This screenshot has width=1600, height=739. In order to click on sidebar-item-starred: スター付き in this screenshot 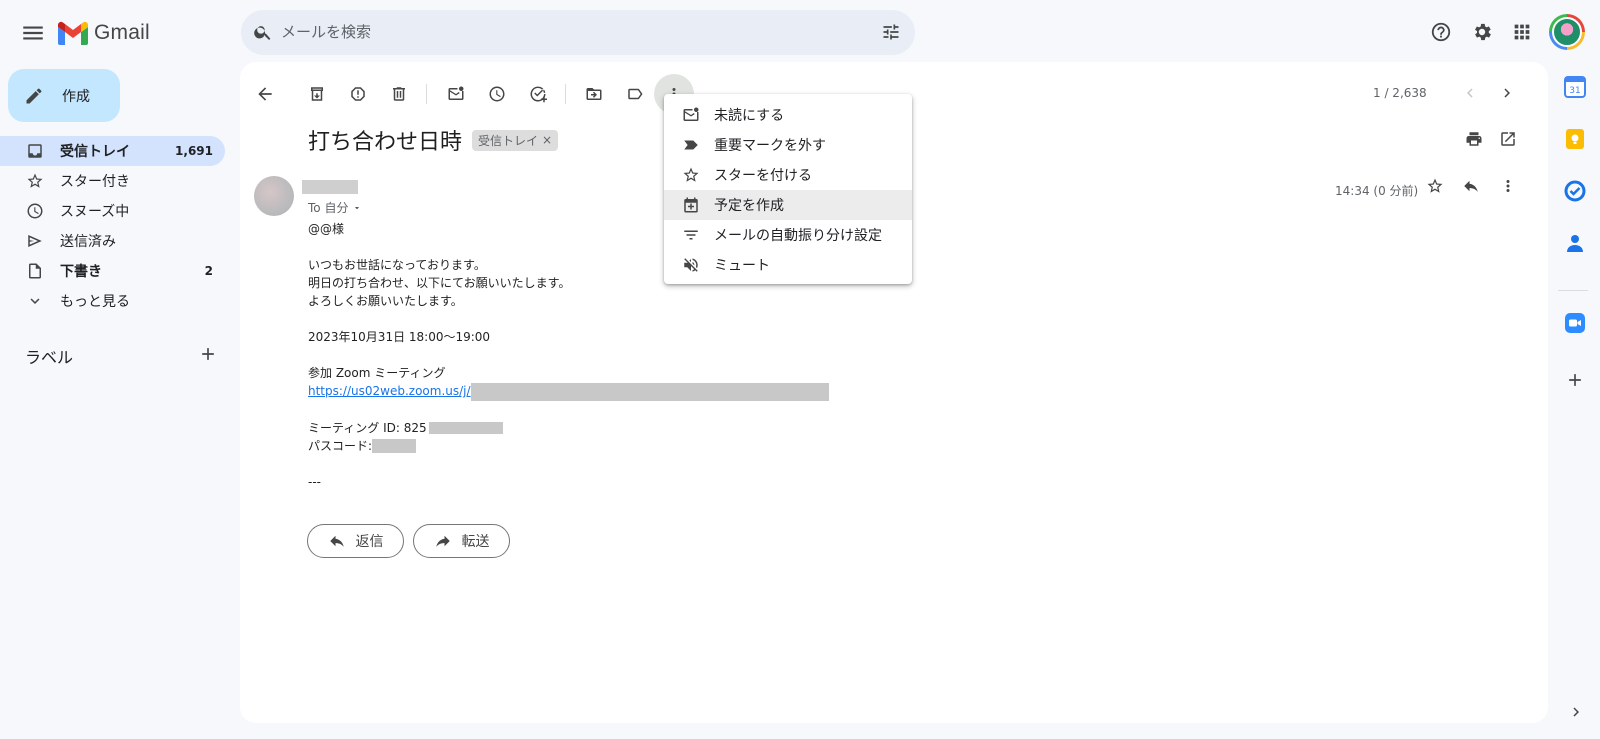, I will do `click(112, 181)`.